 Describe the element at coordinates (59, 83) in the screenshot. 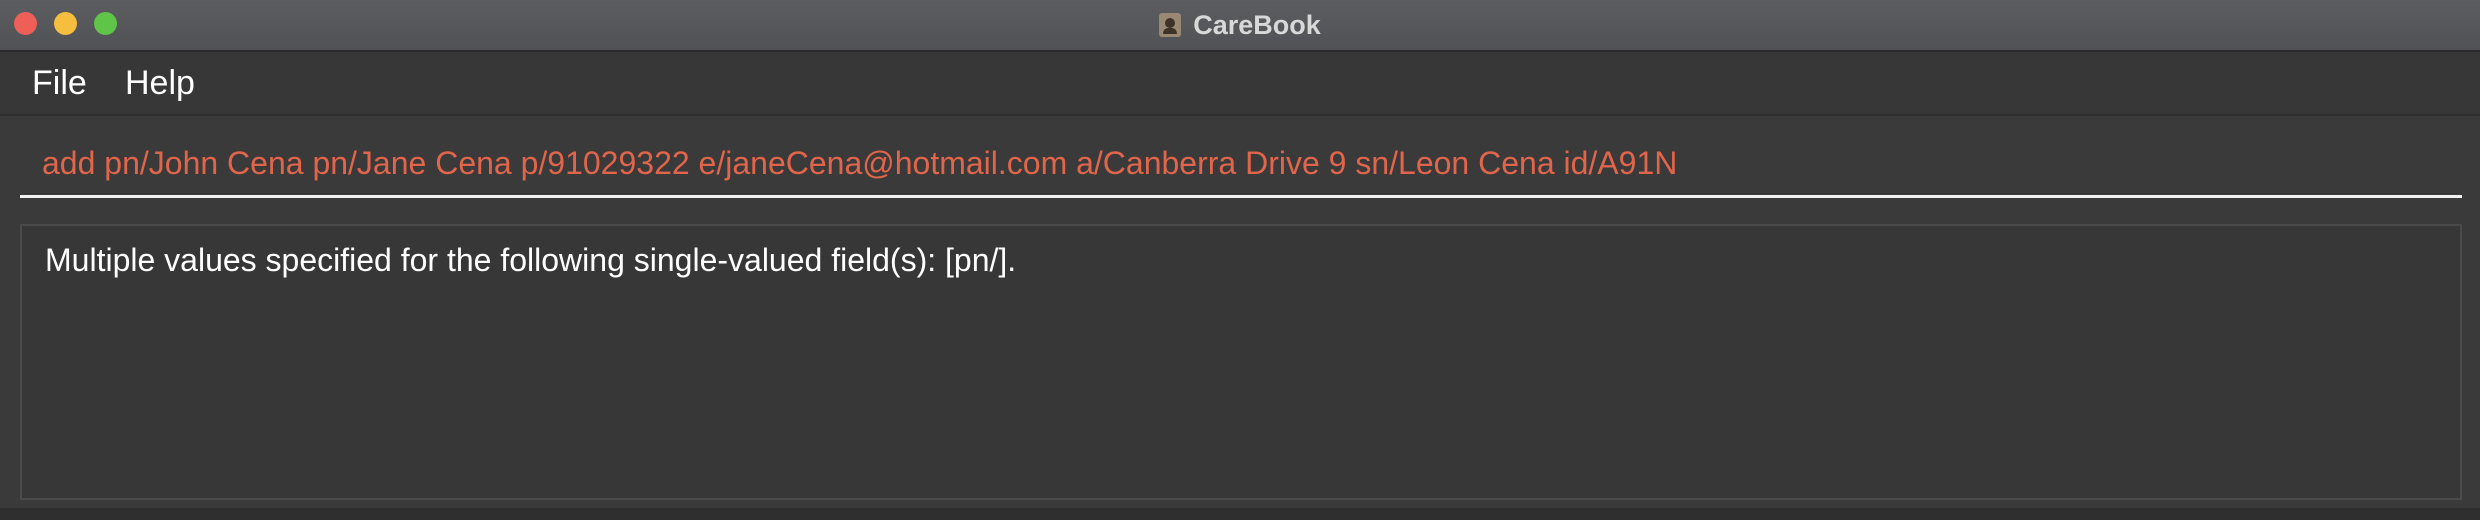

I see `menu-file: File` at that location.